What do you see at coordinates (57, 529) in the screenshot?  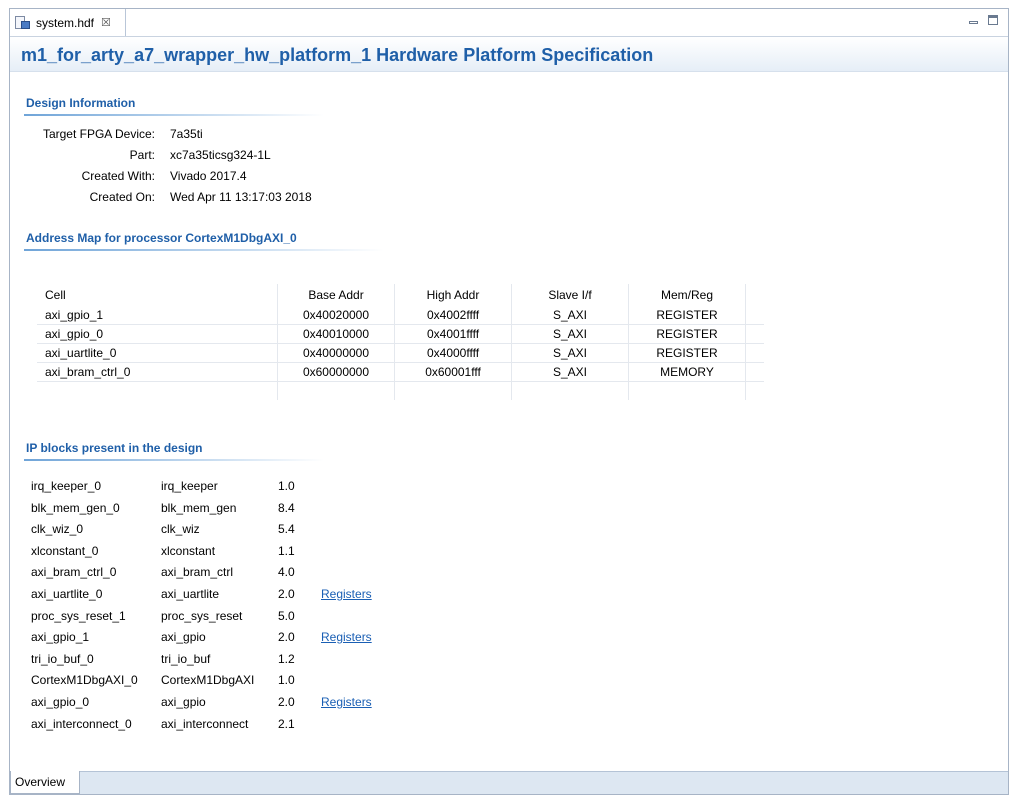 I see `ip-instance-name: clk_wiz_0` at bounding box center [57, 529].